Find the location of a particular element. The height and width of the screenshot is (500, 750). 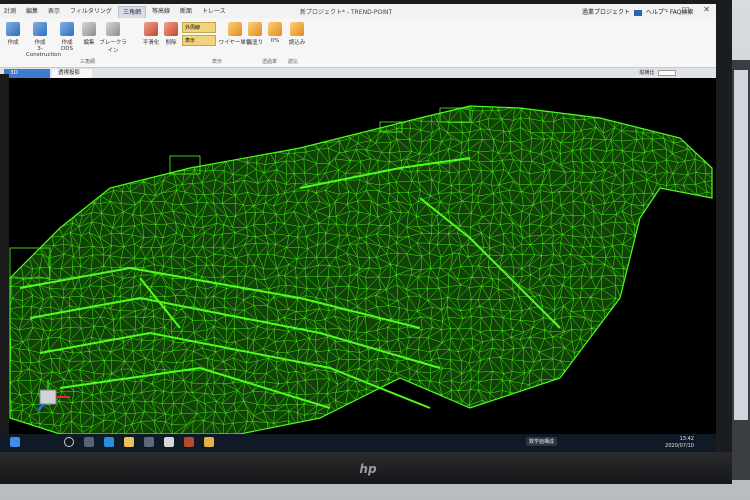

smooth-button: 平滑化 is located at coordinates (151, 34).